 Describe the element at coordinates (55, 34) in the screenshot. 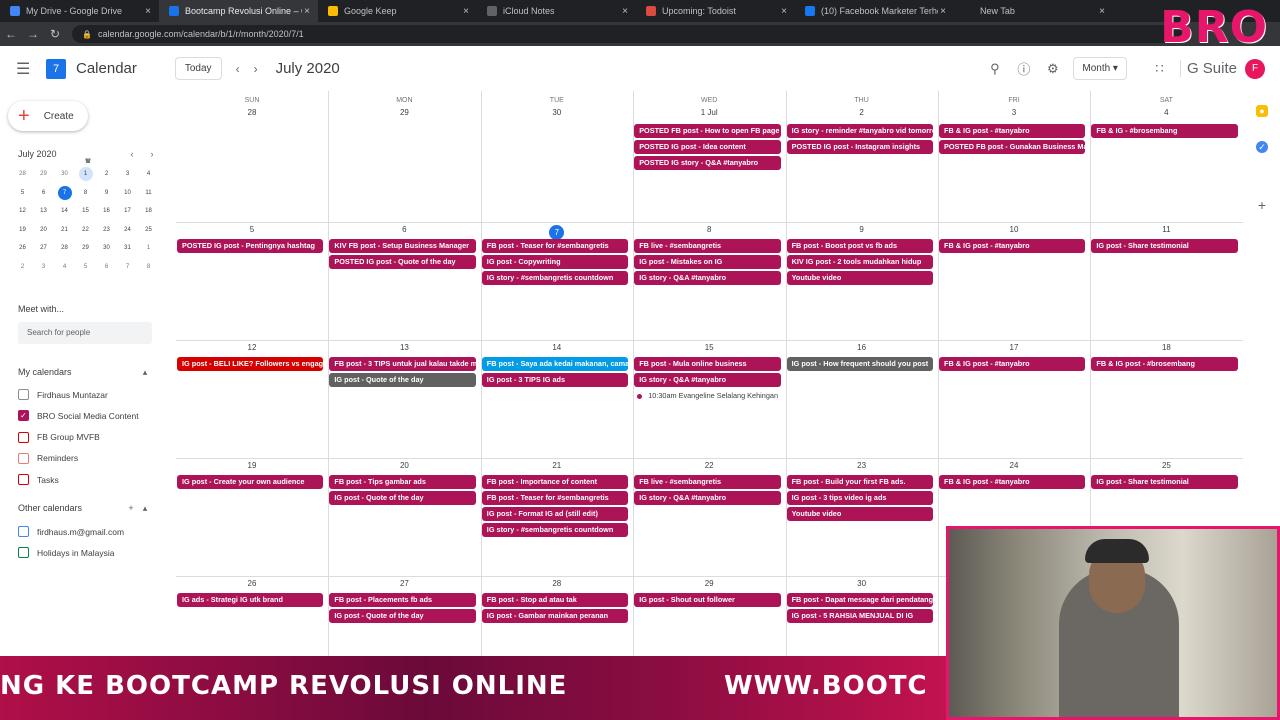

I see `reload-icon: ↻` at that location.